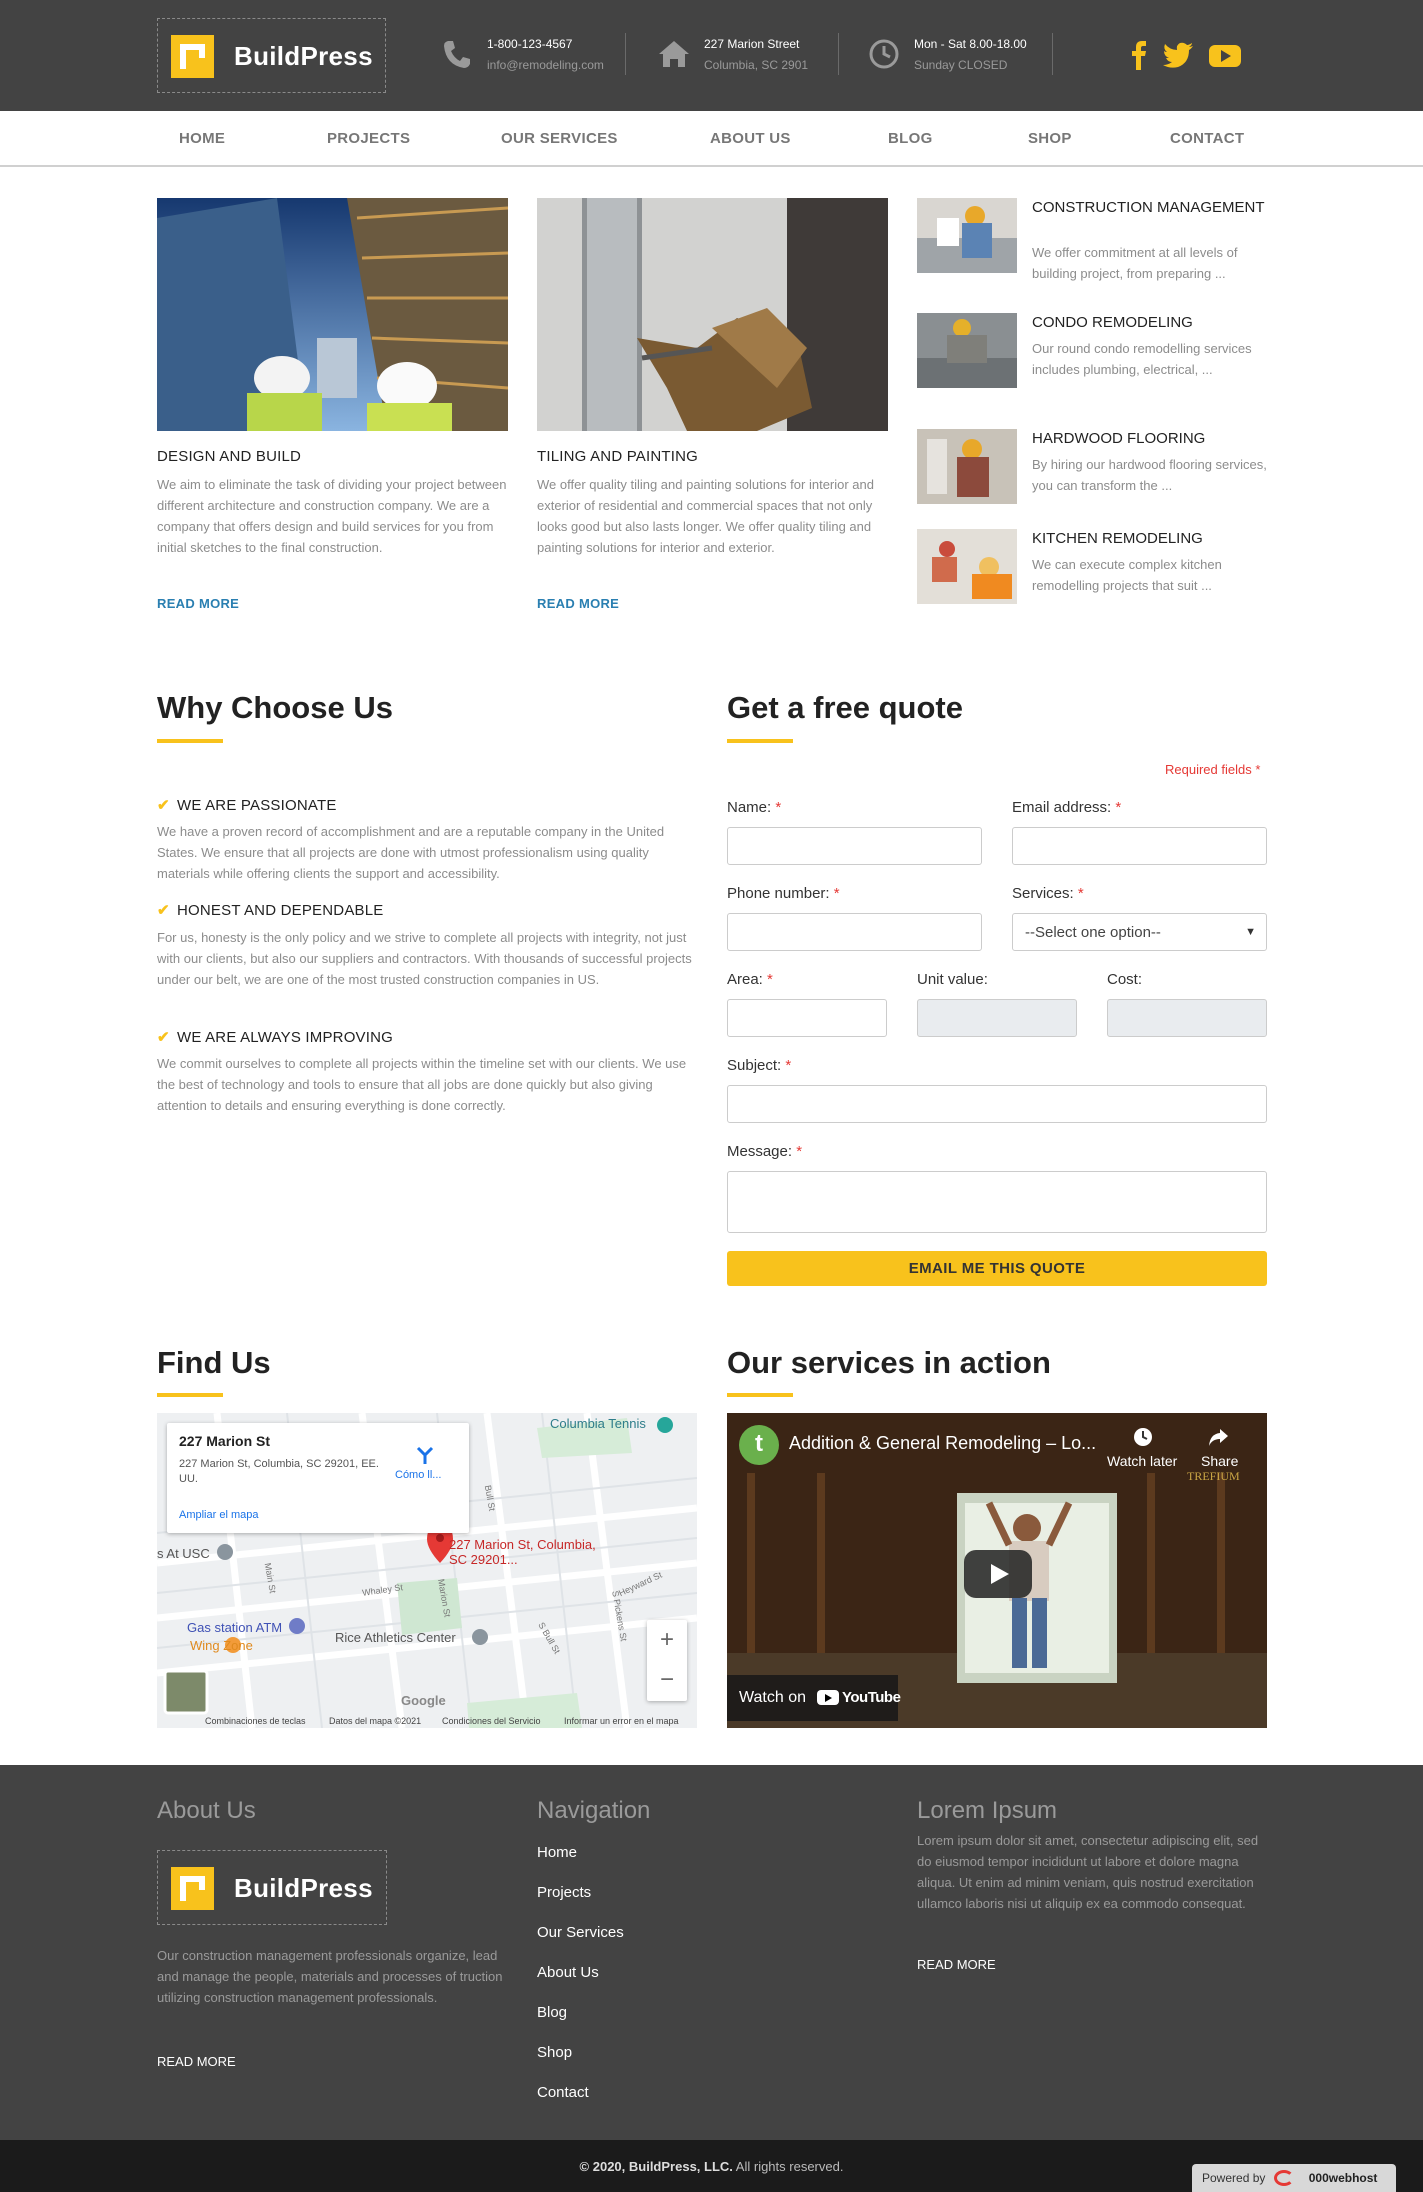  I want to click on keyboard-shortcuts-link: Combinaciones de teclas, so click(255, 1721).